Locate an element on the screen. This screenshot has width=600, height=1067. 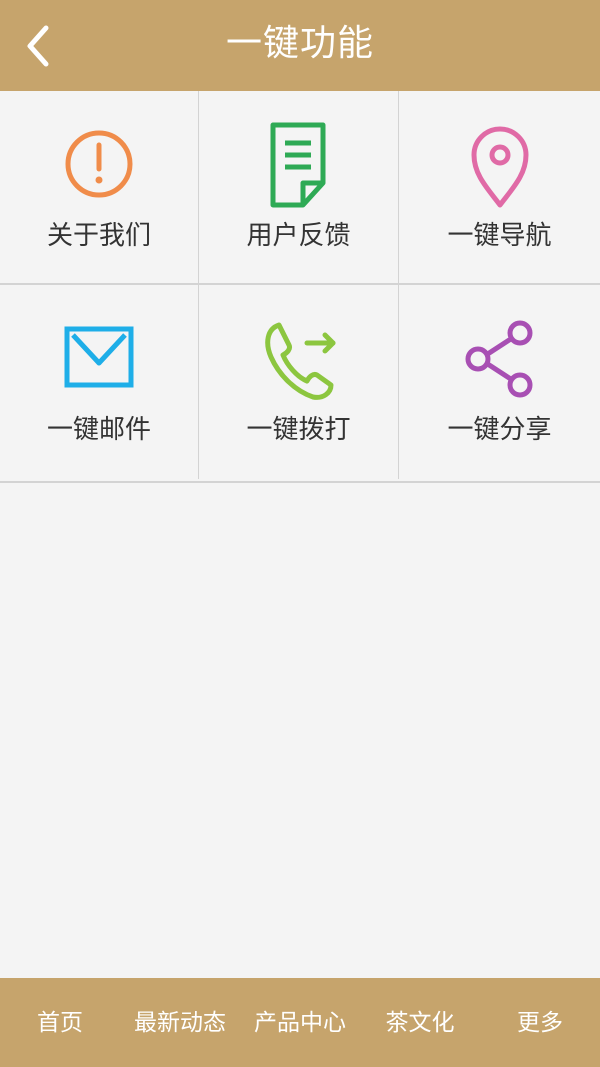
feature-label: 一键邮件 is located at coordinates (98, 430).